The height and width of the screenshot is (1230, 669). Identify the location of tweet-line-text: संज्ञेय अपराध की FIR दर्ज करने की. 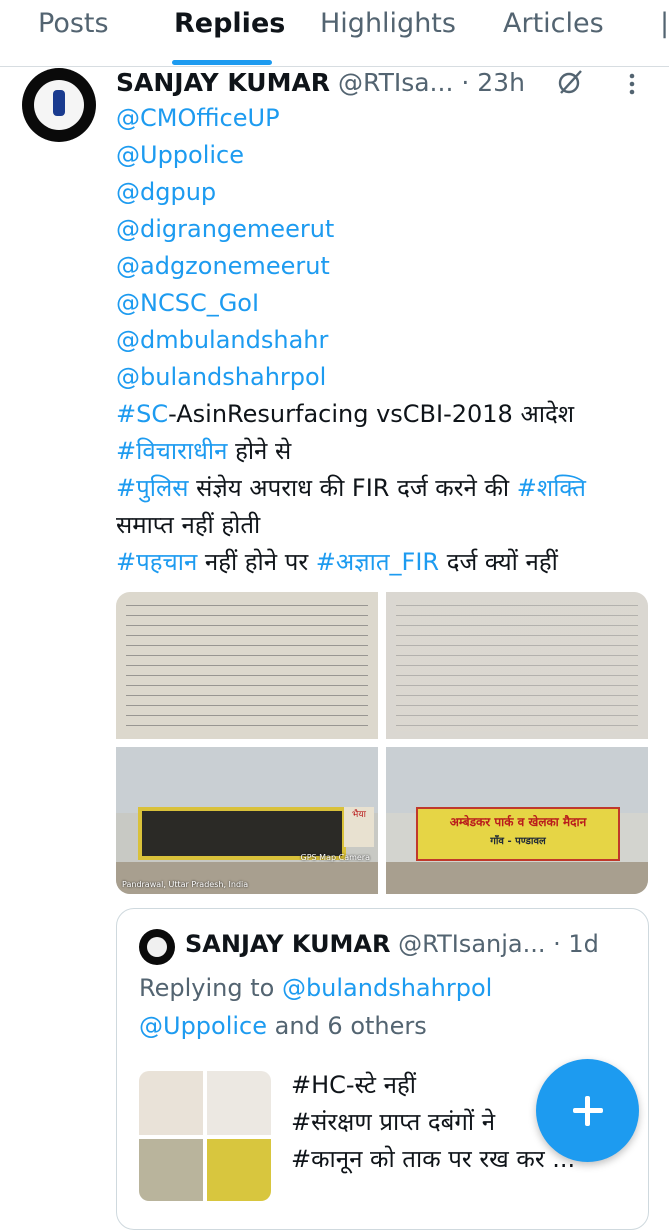
(352, 488).